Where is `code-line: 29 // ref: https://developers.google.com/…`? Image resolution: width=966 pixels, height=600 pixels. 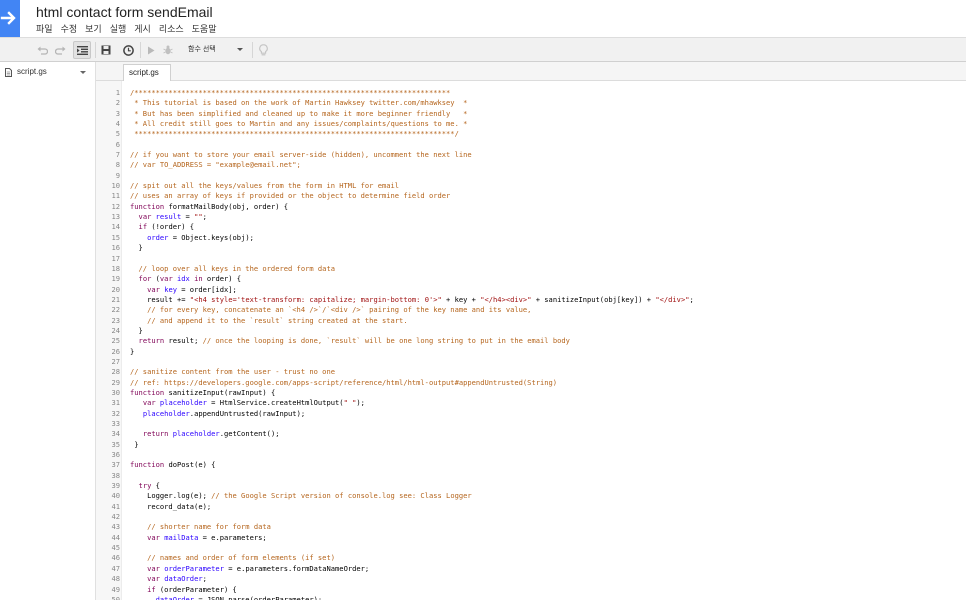 code-line: 29 // ref: https://developers.google.com/… is located at coordinates (531, 383).